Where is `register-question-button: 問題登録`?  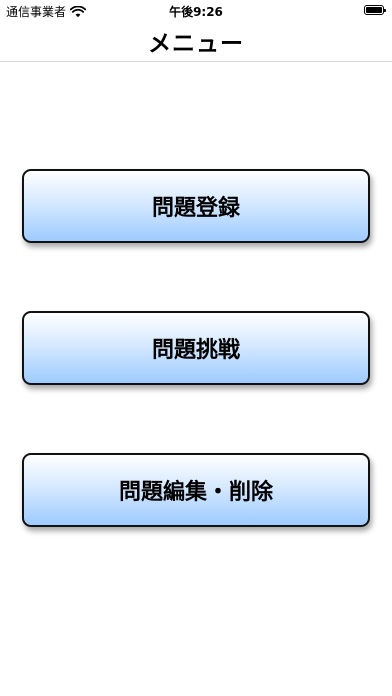
register-question-button: 問題登録 is located at coordinates (196, 206).